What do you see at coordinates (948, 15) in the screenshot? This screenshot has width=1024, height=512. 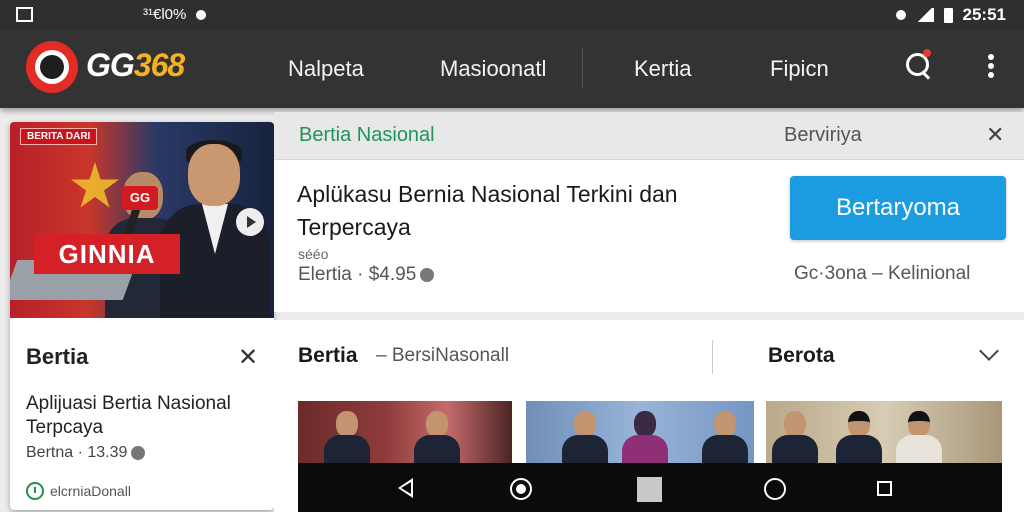 I see `battery-icon` at bounding box center [948, 15].